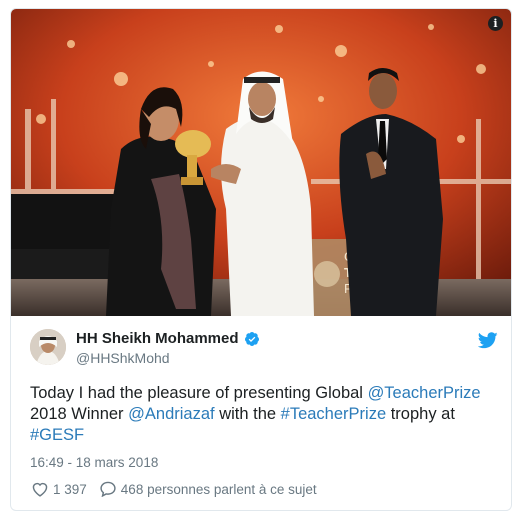 The width and height of the screenshot is (524, 521). I want to click on reply-action: 468 personnes parlent à ce sujet, so click(208, 489).